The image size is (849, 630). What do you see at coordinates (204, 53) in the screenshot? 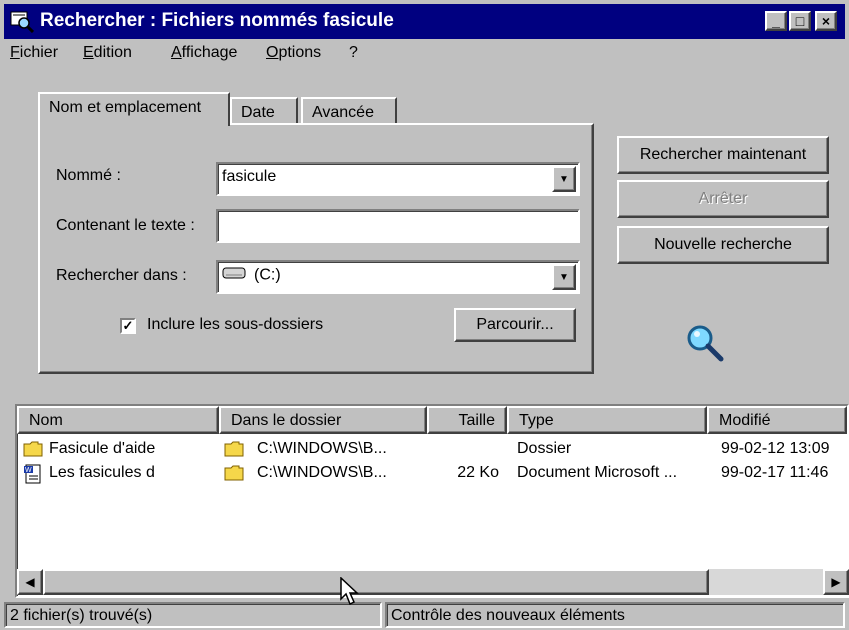
I see `menu-affichage: Affichage` at bounding box center [204, 53].